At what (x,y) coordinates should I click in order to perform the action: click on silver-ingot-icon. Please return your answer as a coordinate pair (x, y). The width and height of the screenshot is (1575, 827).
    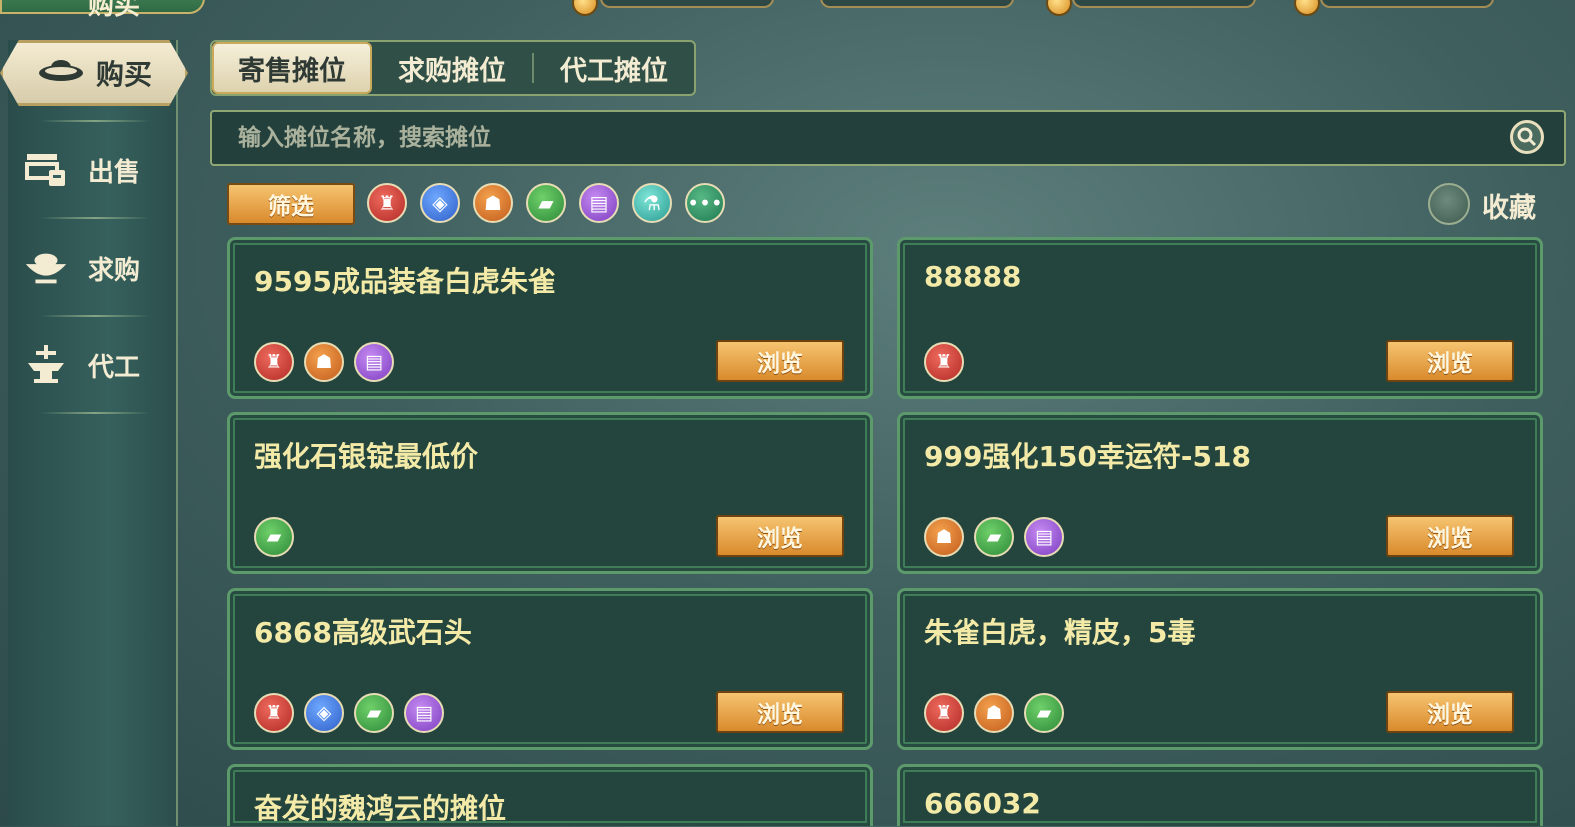
    Looking at the image, I should click on (61, 73).